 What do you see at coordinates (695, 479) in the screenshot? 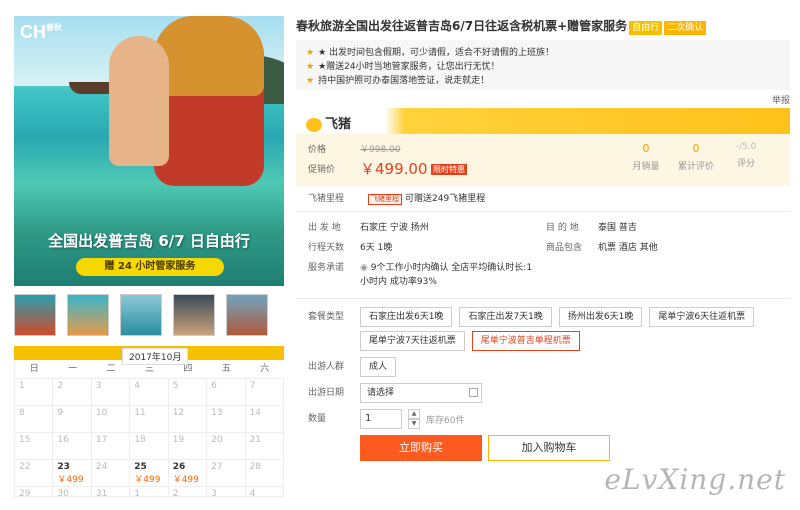
I see `watermark: eLvXing.net` at bounding box center [695, 479].